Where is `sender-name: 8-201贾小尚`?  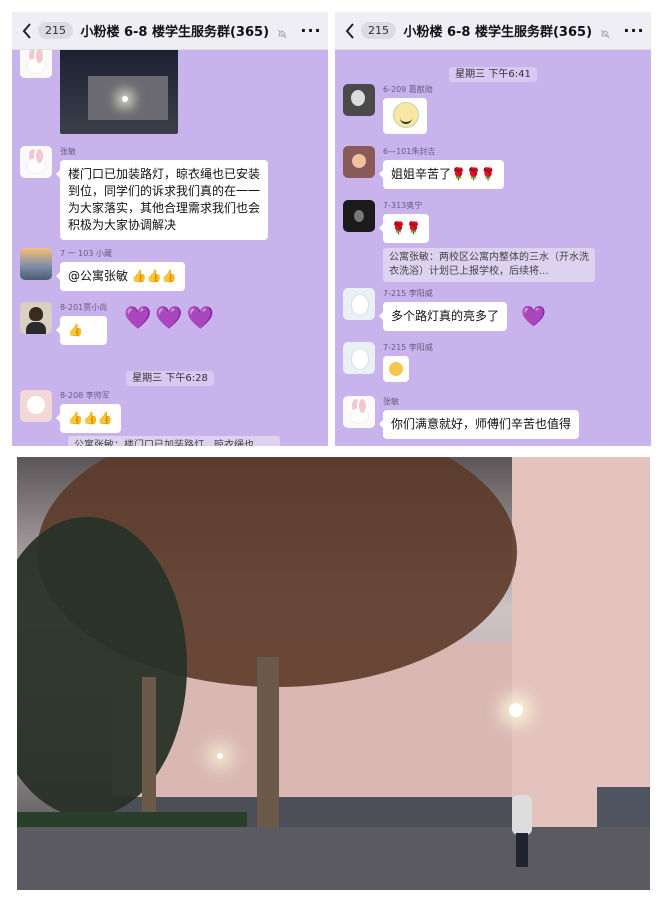 sender-name: 8-201贾小尚 is located at coordinates (84, 307).